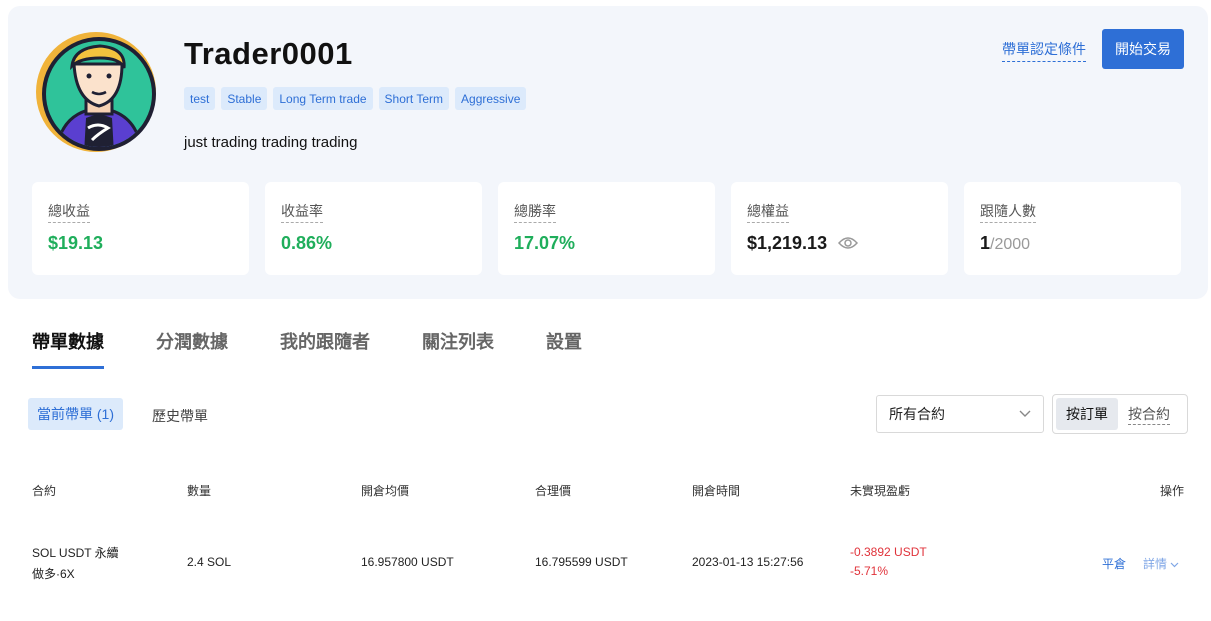  What do you see at coordinates (307, 243) in the screenshot?
I see `stat-value: 0.86%` at bounding box center [307, 243].